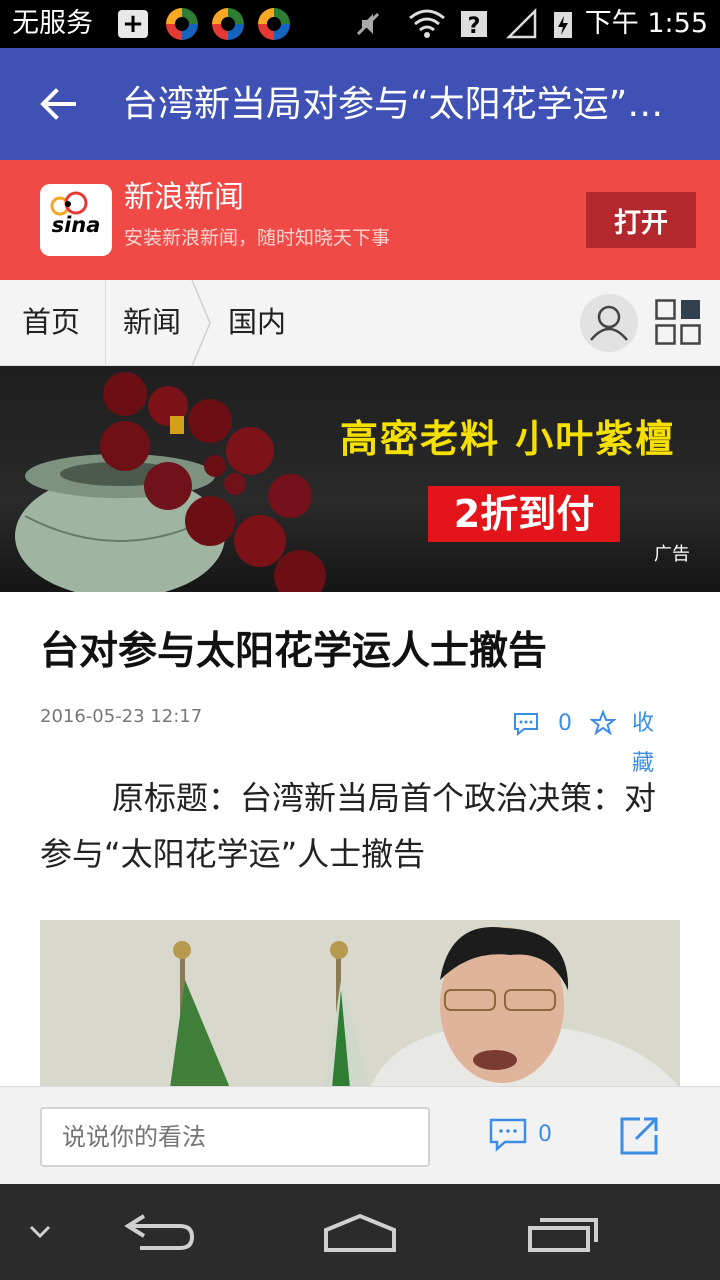 This screenshot has height=1280, width=720. Describe the element at coordinates (105, 323) in the screenshot. I see `breadcrumb-divider` at that location.